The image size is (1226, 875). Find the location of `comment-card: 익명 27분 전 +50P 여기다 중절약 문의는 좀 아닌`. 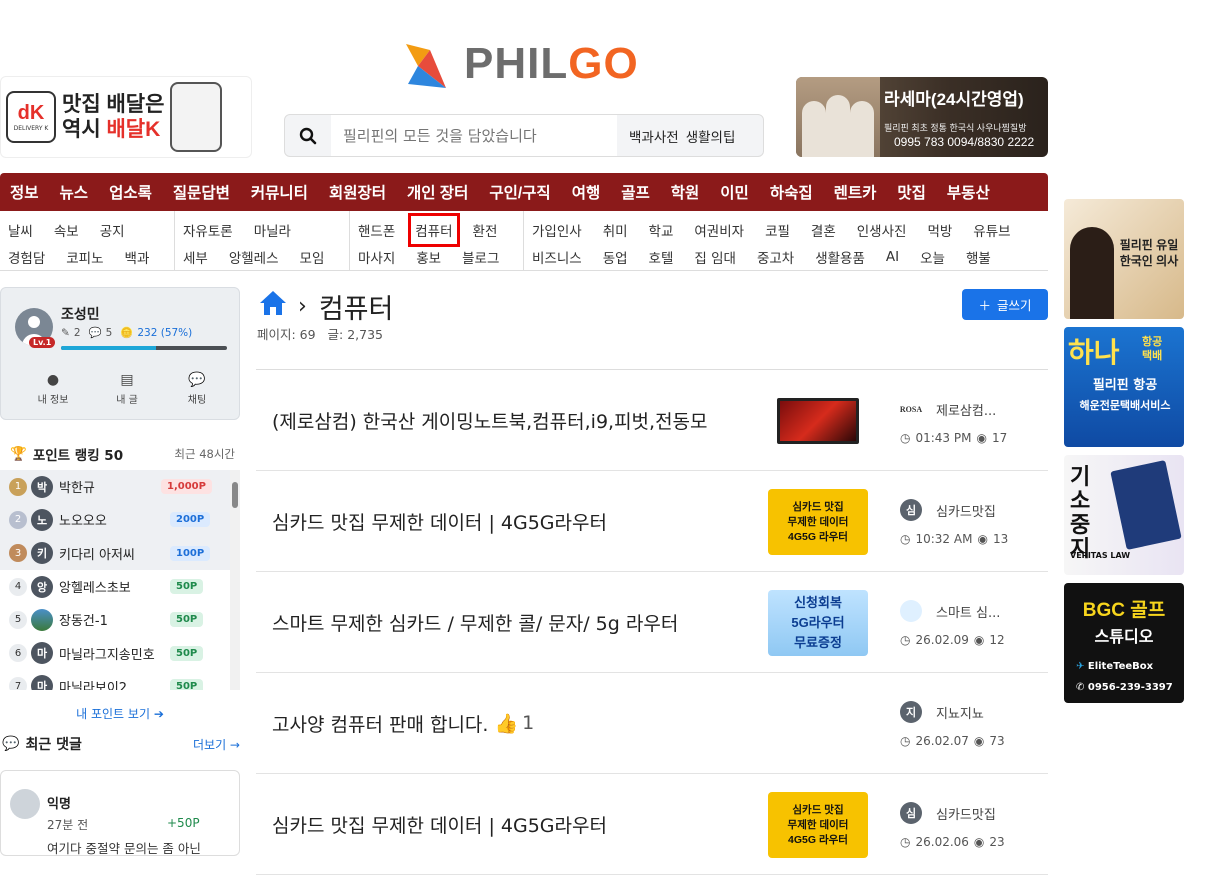

comment-card: 익명 27분 전 +50P 여기다 중절약 문의는 좀 아닌 is located at coordinates (120, 813).